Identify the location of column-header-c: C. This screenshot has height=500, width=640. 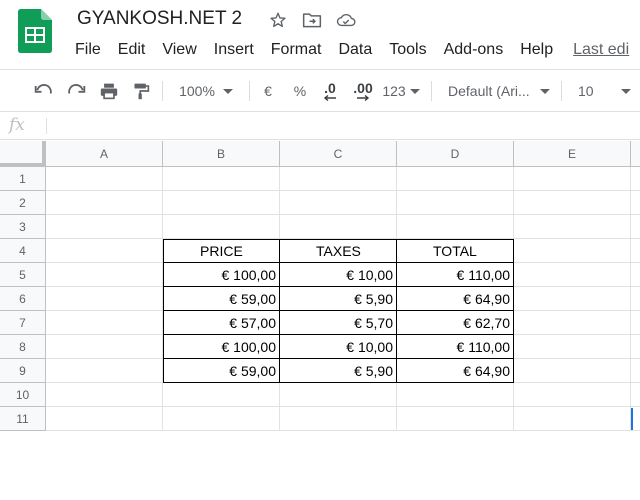
(338, 154).